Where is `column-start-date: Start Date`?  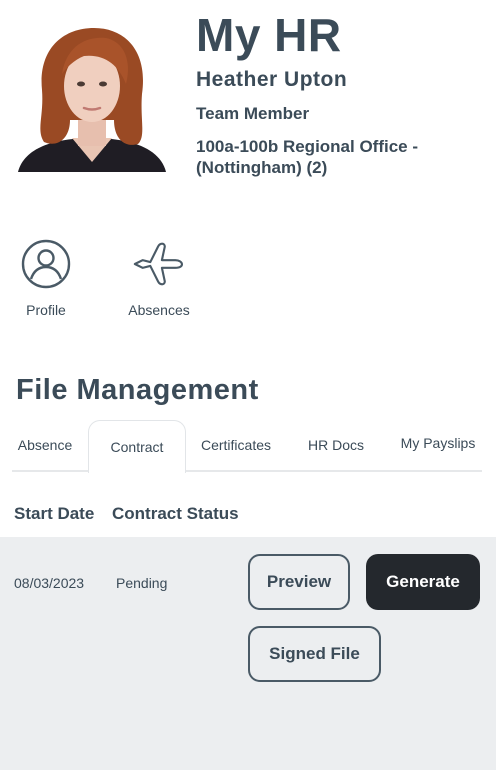
column-start-date: Start Date is located at coordinates (54, 513).